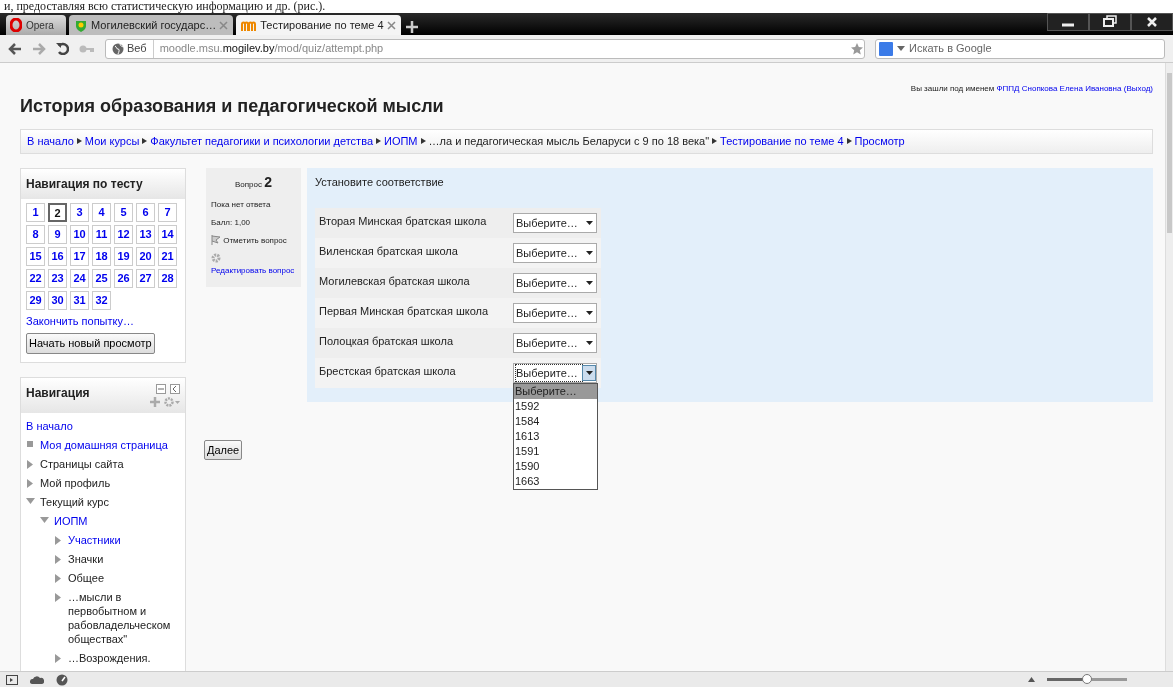 The image size is (1173, 688). Describe the element at coordinates (12, 679) in the screenshot. I see `panel-toggle-icon` at that location.